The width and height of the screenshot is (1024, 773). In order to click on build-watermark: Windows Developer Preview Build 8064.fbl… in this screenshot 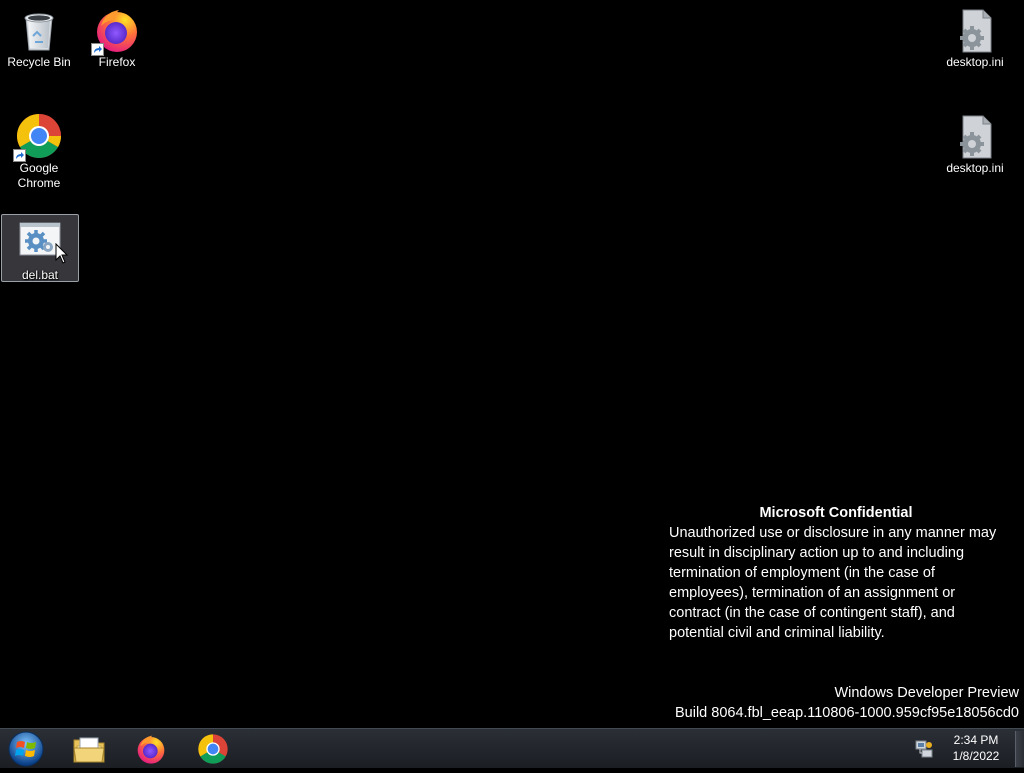, I will do `click(847, 703)`.